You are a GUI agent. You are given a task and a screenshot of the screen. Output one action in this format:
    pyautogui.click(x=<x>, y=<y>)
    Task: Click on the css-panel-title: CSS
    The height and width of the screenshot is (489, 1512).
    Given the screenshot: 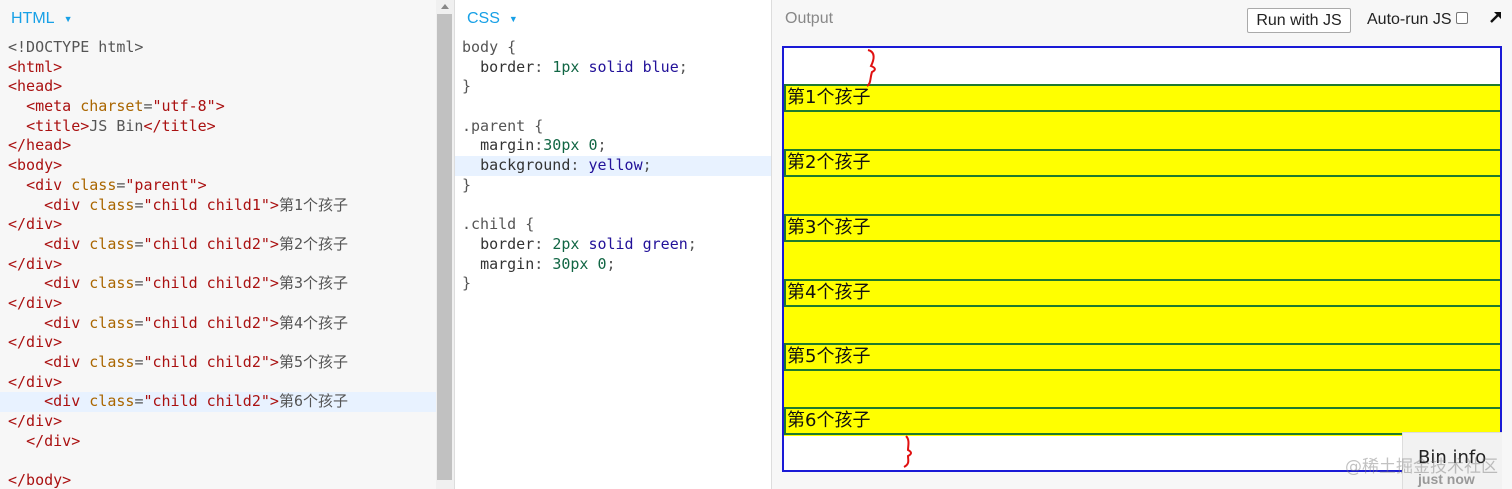 What is the action you would take?
    pyautogui.click(x=483, y=19)
    